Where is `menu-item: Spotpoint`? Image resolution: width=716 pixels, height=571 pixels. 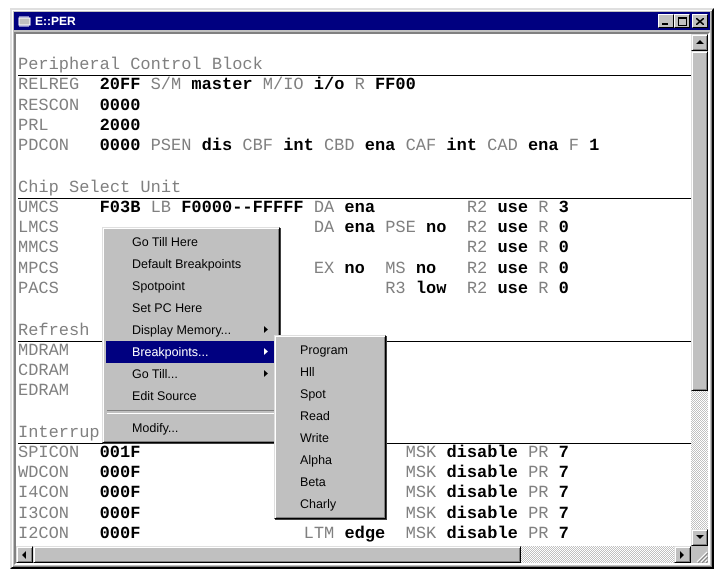 menu-item: Spotpoint is located at coordinates (191, 286).